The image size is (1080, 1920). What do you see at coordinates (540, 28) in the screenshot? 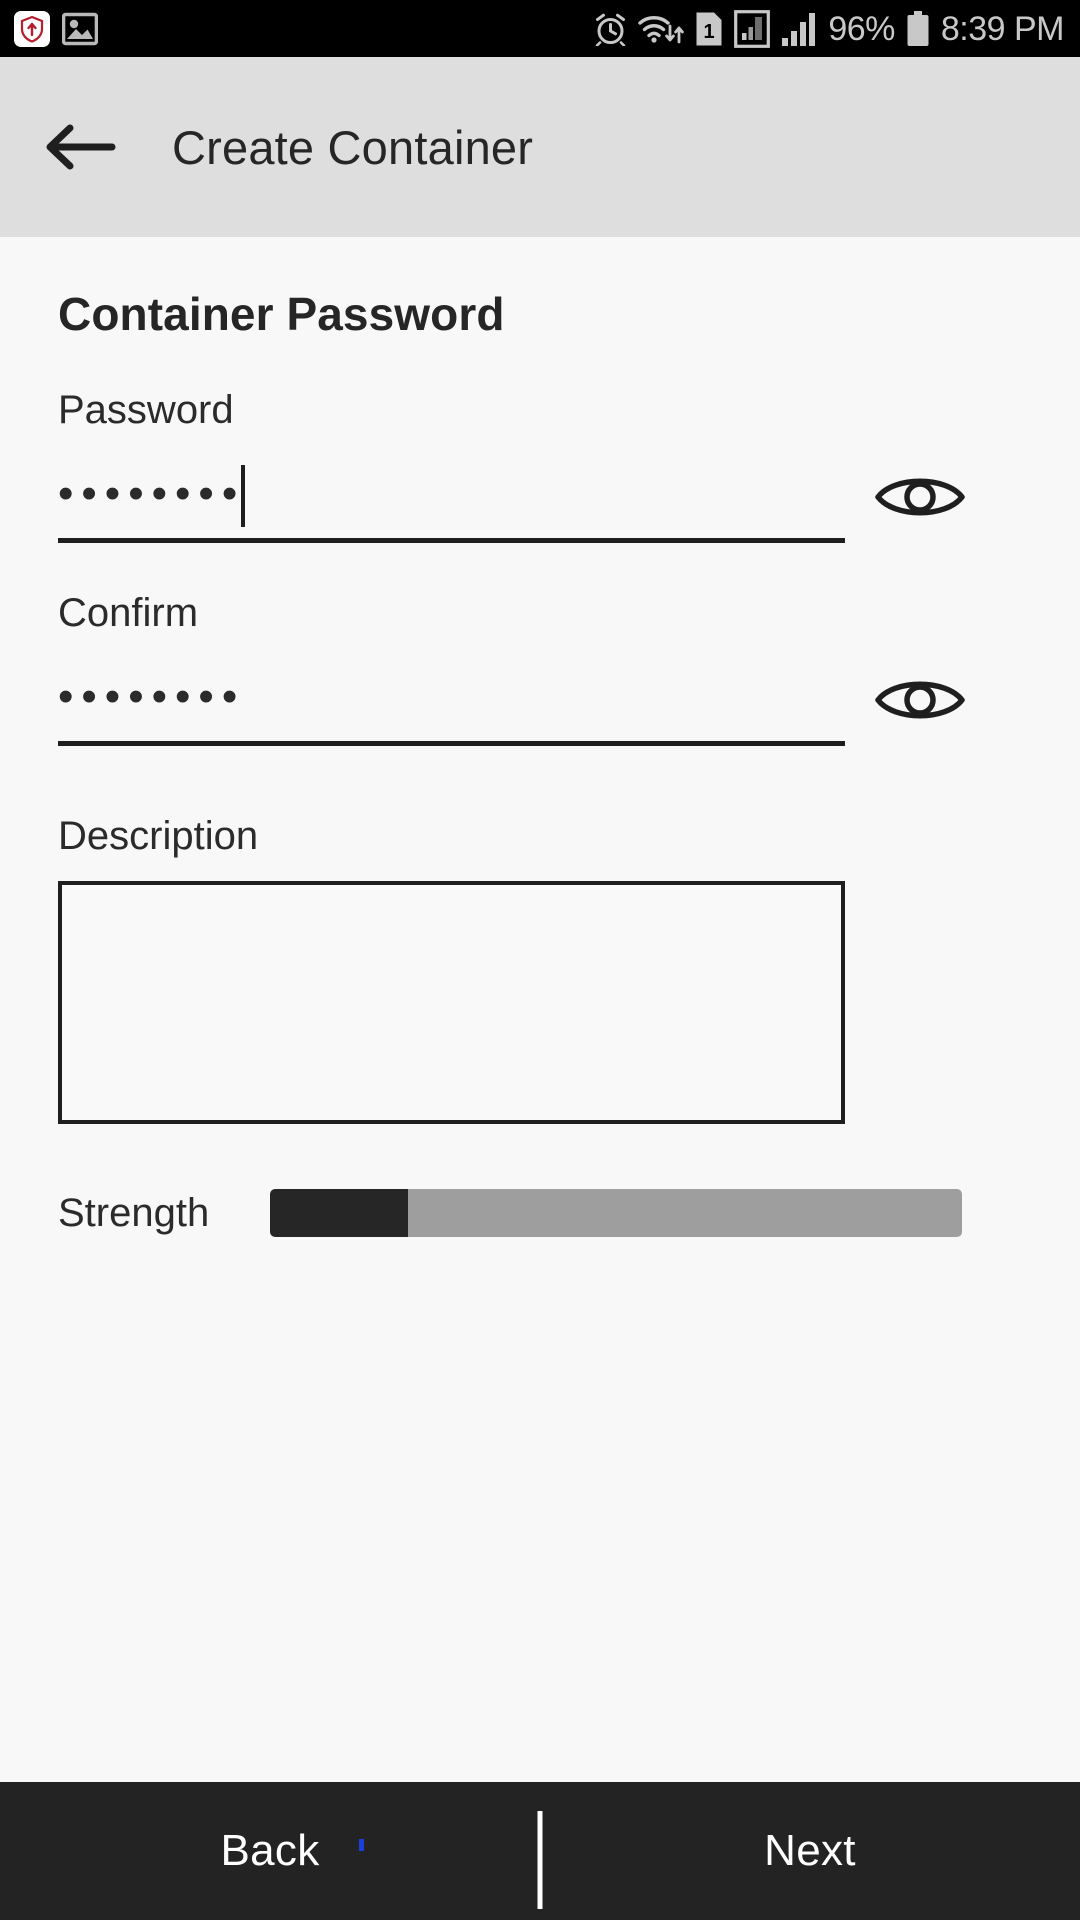
I see `status-bar: 1 96% 8:39 PM` at bounding box center [540, 28].